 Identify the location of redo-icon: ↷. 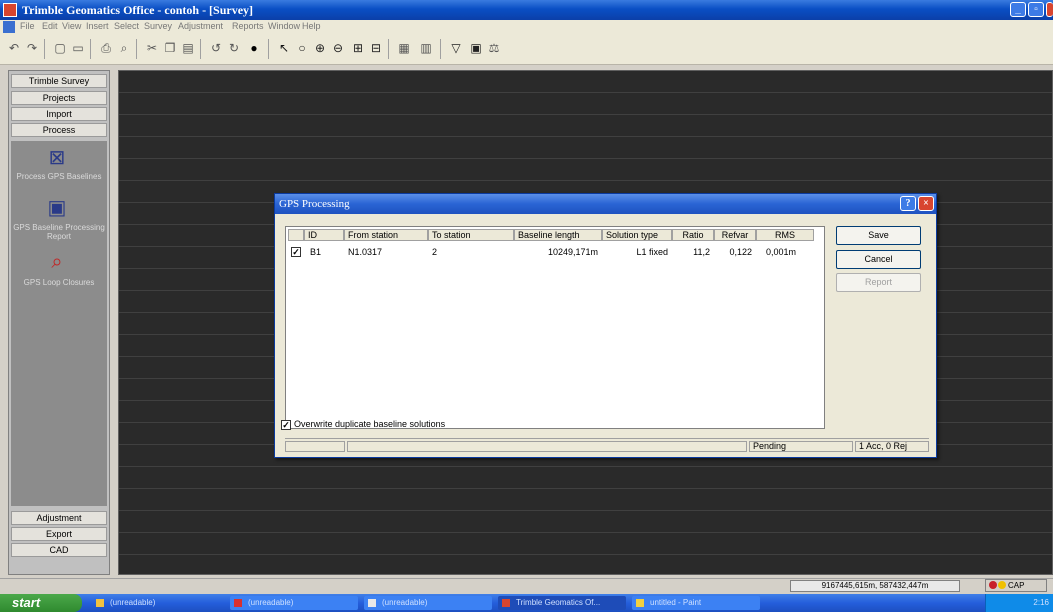
(32, 48).